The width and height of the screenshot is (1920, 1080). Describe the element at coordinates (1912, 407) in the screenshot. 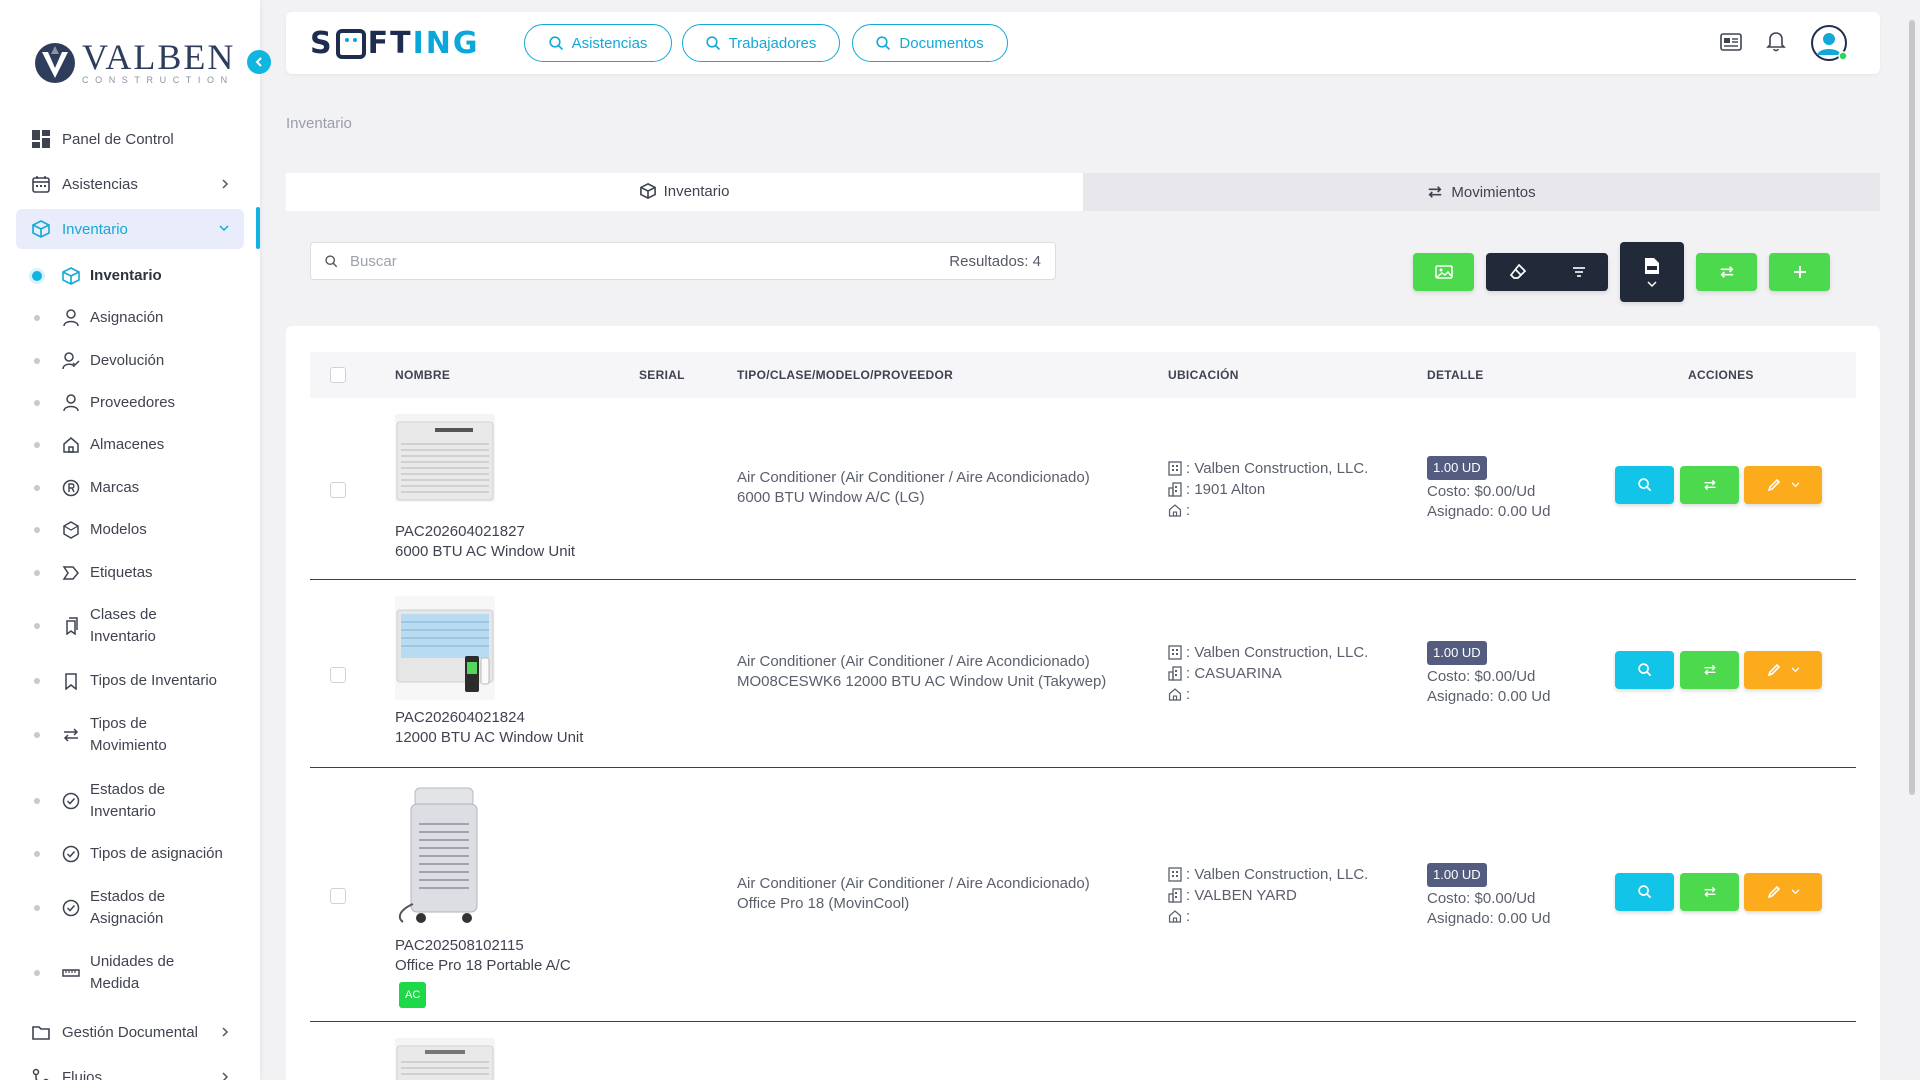

I see `page-scrollbar` at that location.